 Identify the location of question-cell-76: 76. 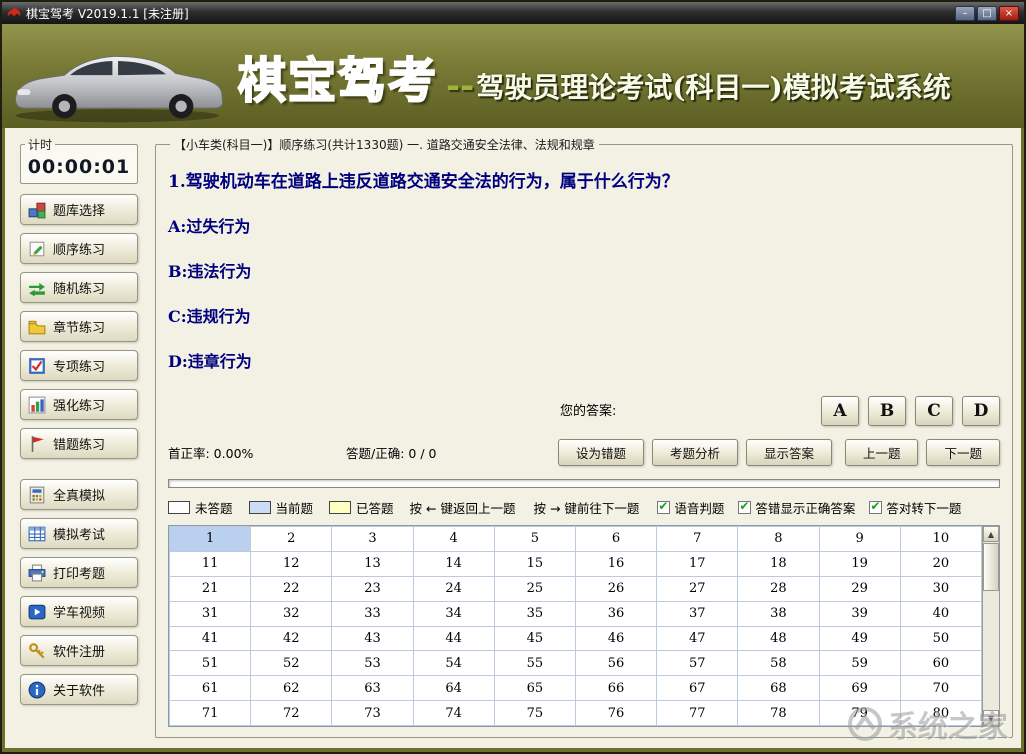
(616, 713).